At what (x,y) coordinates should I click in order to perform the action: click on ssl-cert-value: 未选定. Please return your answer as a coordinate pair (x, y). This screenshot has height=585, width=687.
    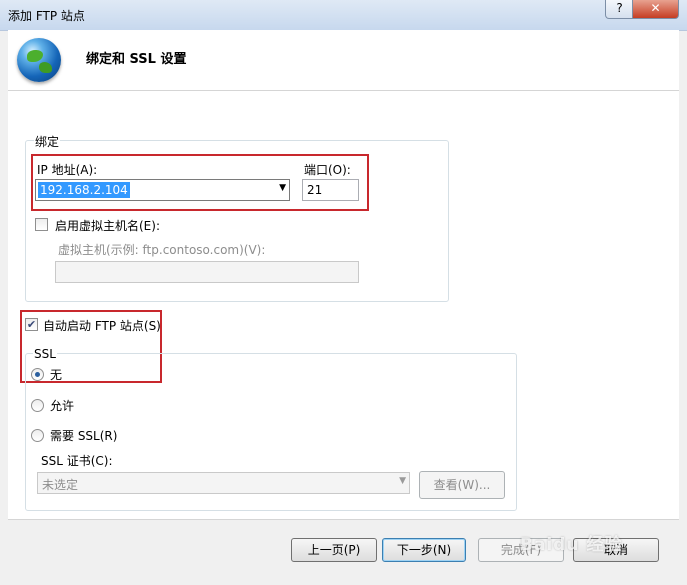
    Looking at the image, I should click on (60, 485).